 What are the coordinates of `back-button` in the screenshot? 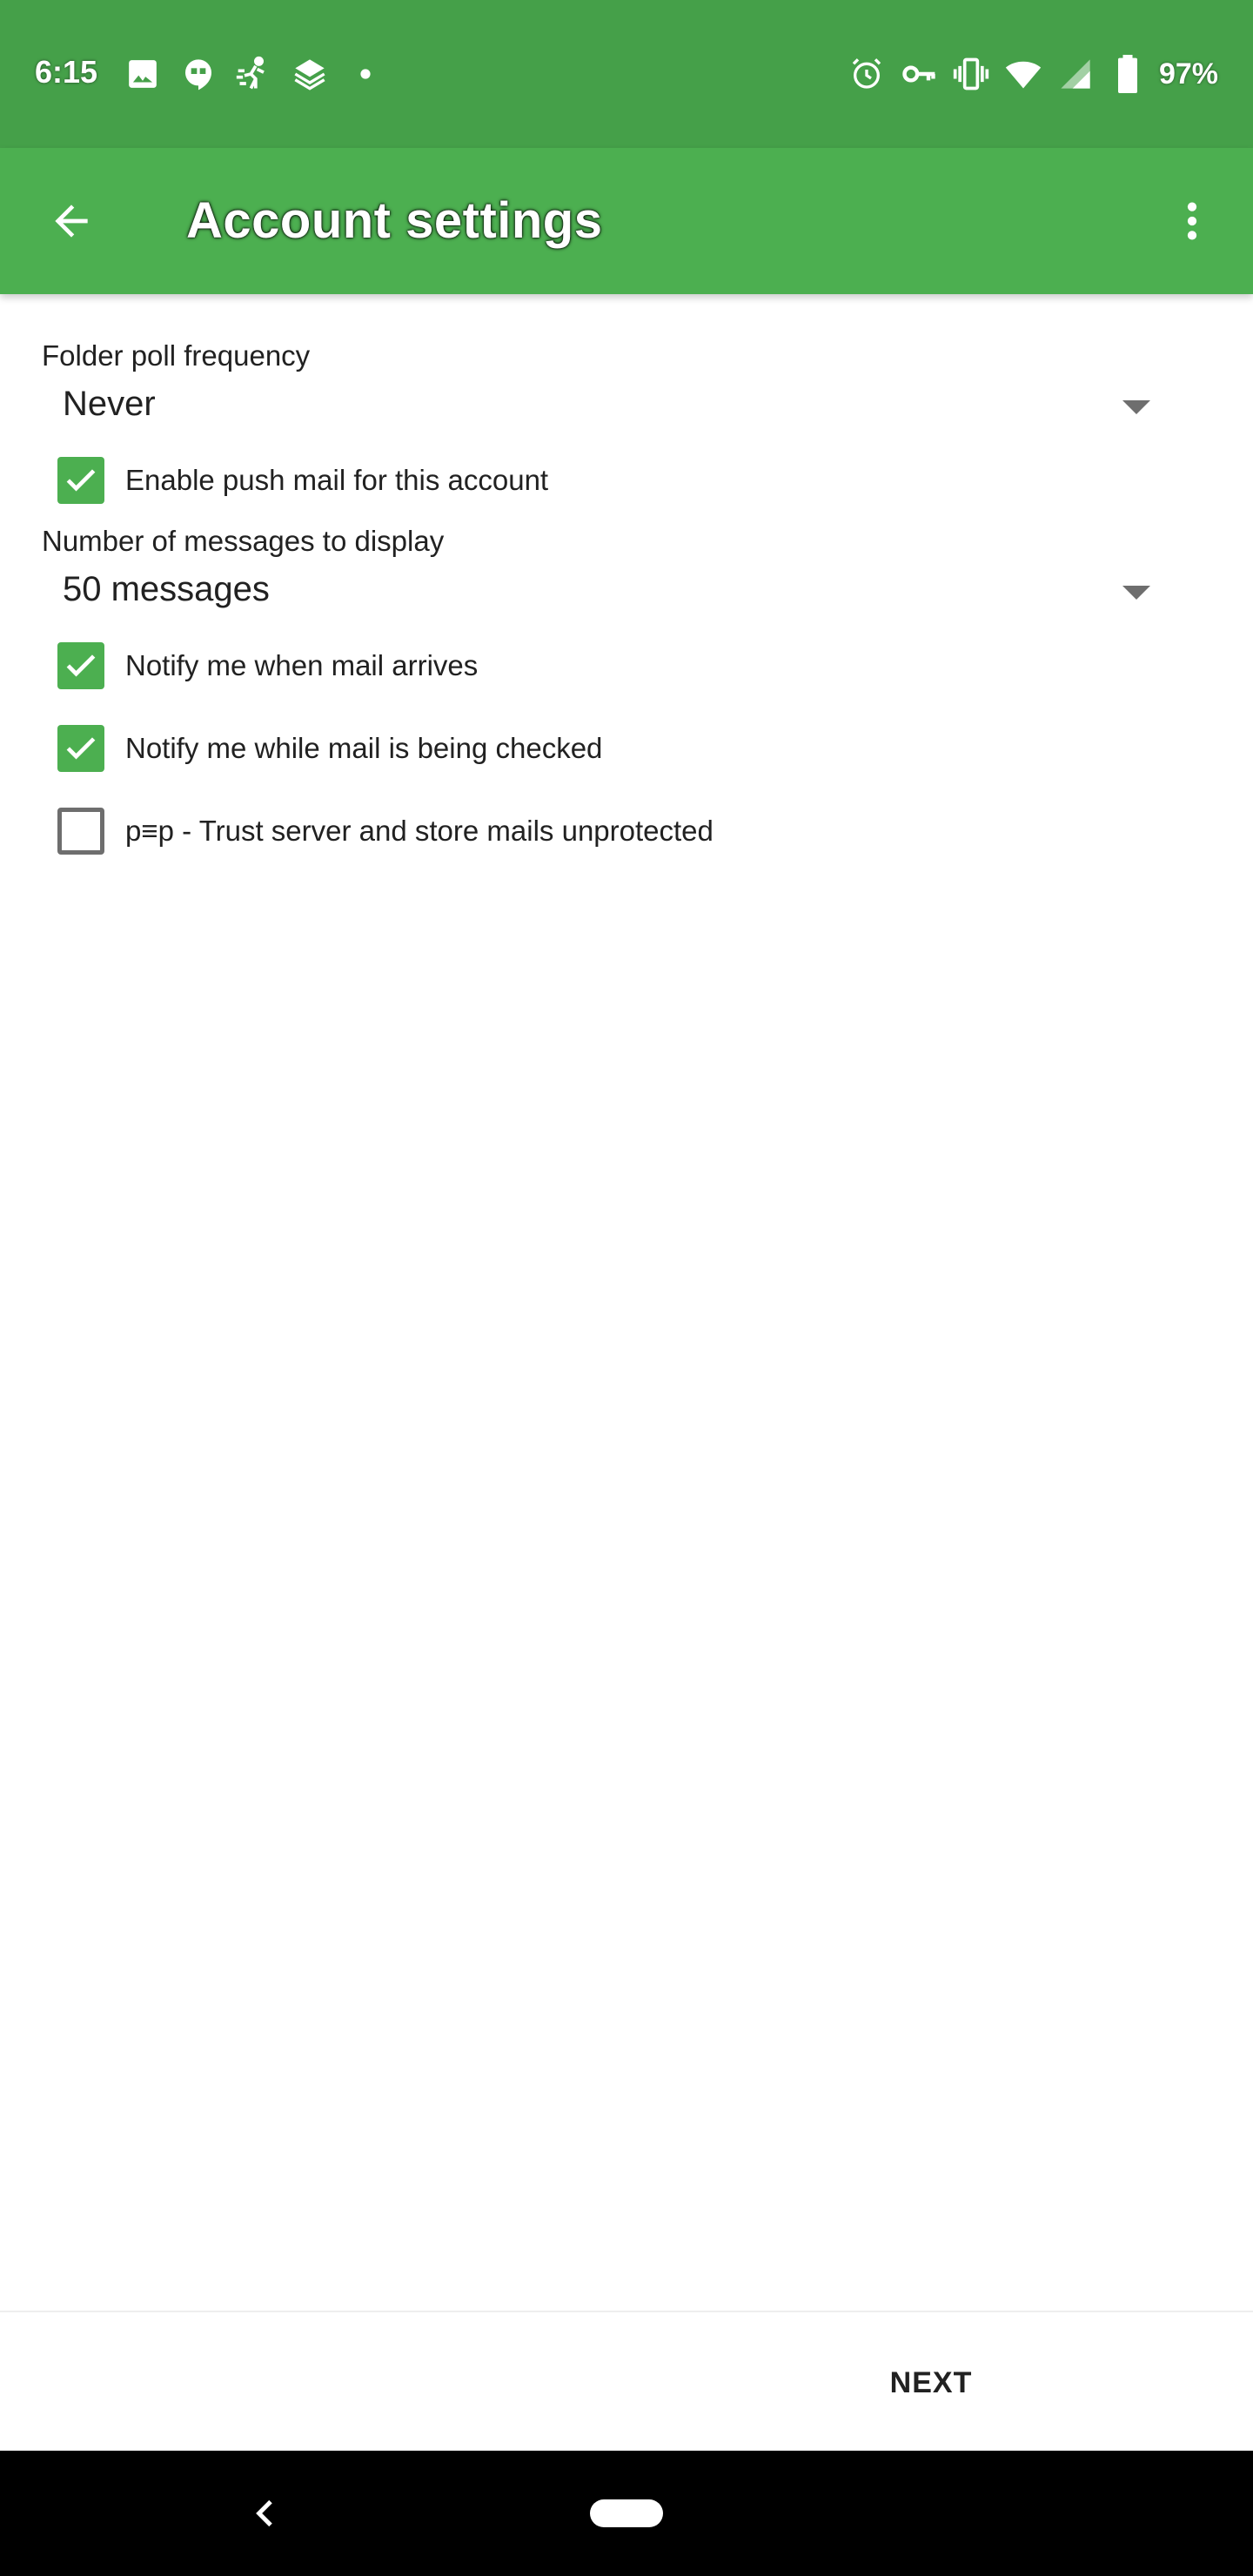 It's located at (71, 221).